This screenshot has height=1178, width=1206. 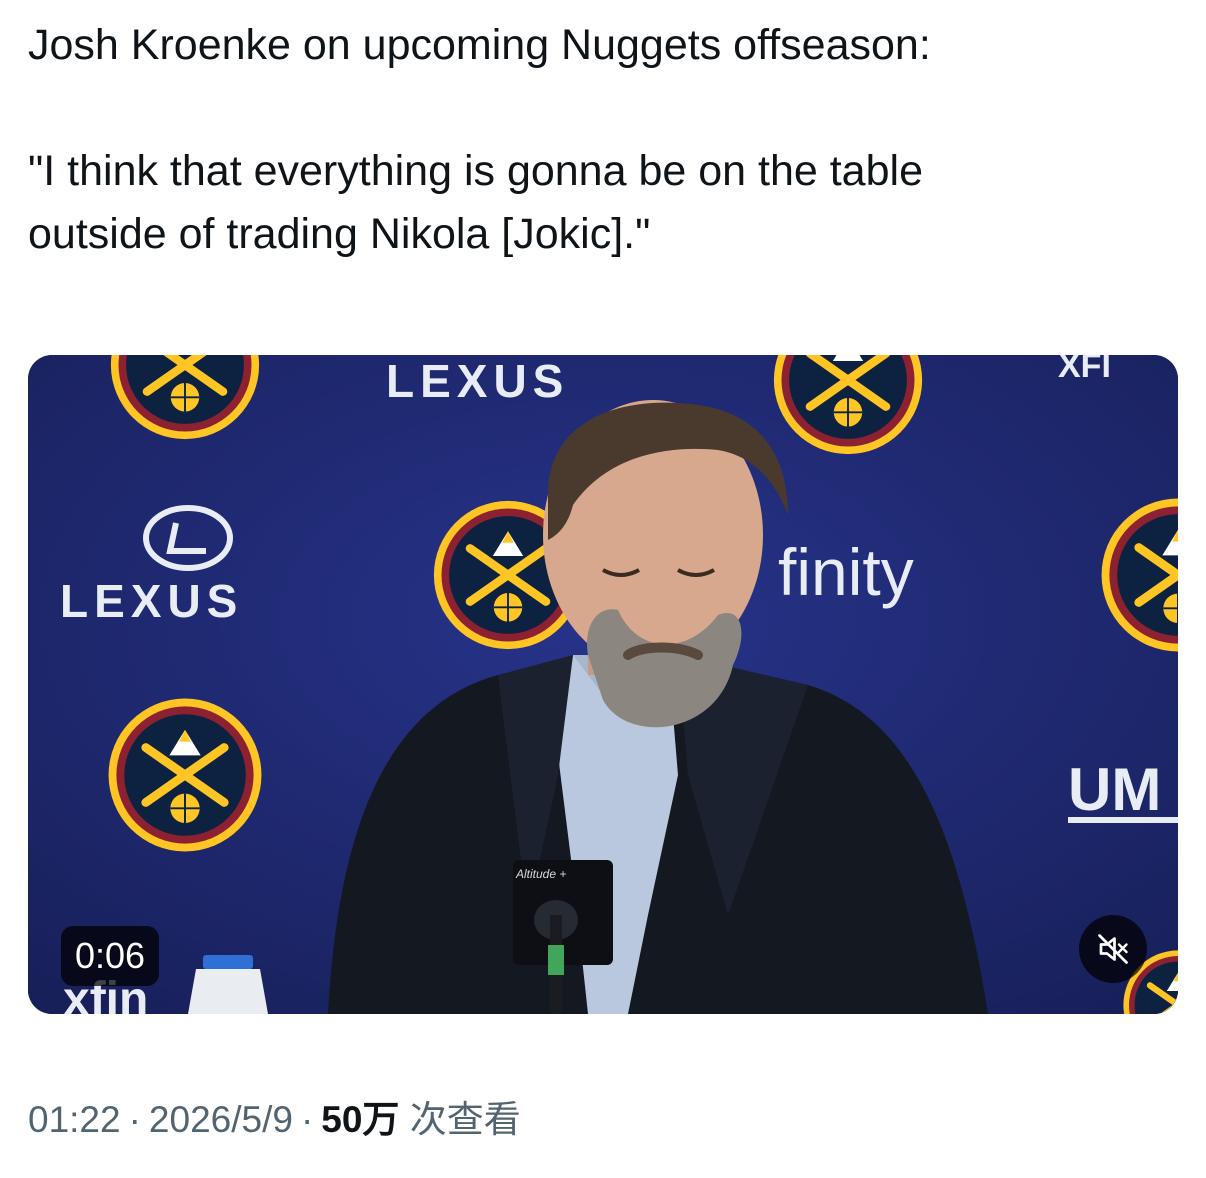 I want to click on views-label: 次查看, so click(x=465, y=1119).